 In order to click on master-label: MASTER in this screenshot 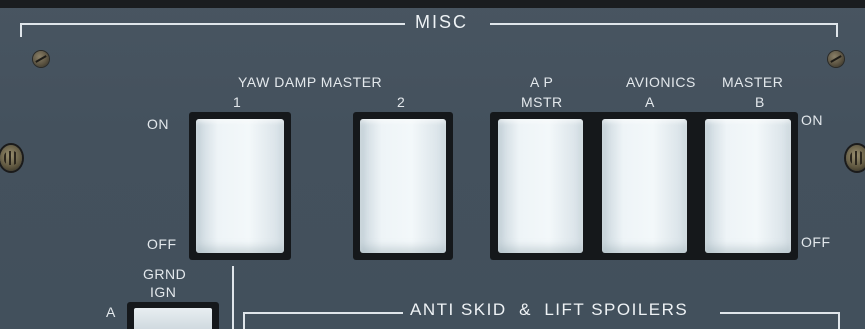, I will do `click(753, 82)`.